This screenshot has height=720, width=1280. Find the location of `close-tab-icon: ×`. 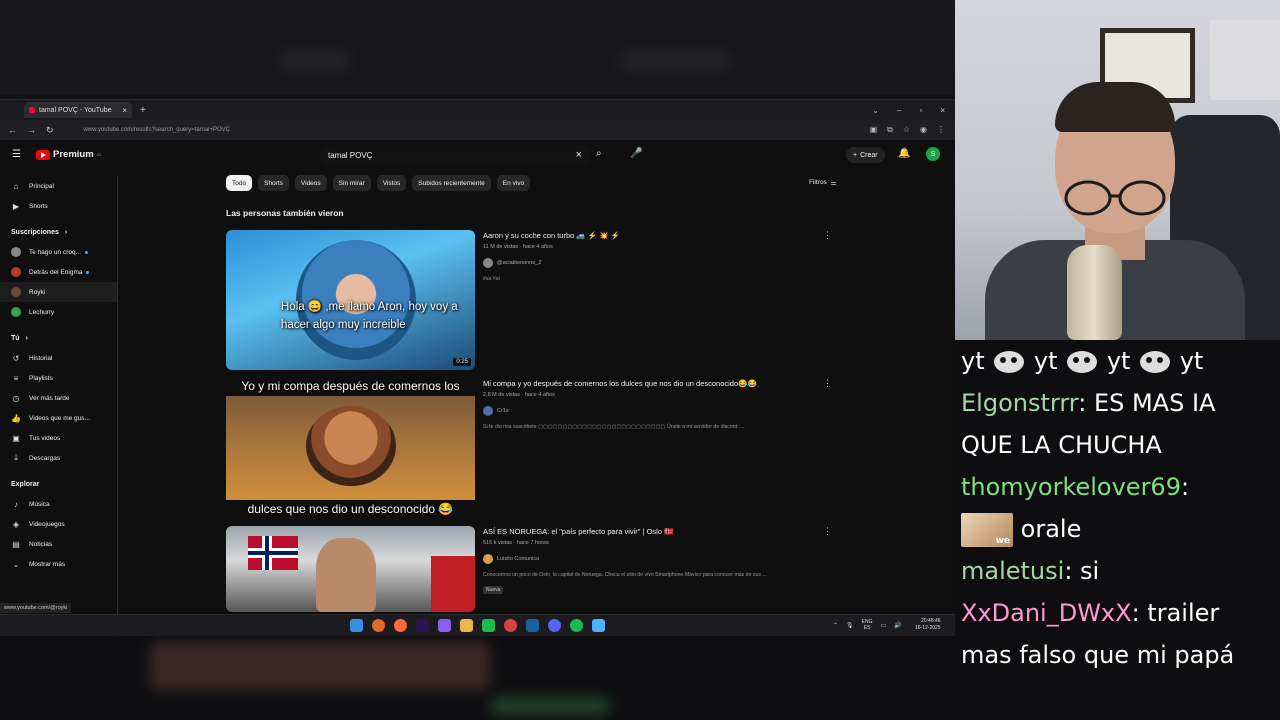

close-tab-icon: × is located at coordinates (124, 110).